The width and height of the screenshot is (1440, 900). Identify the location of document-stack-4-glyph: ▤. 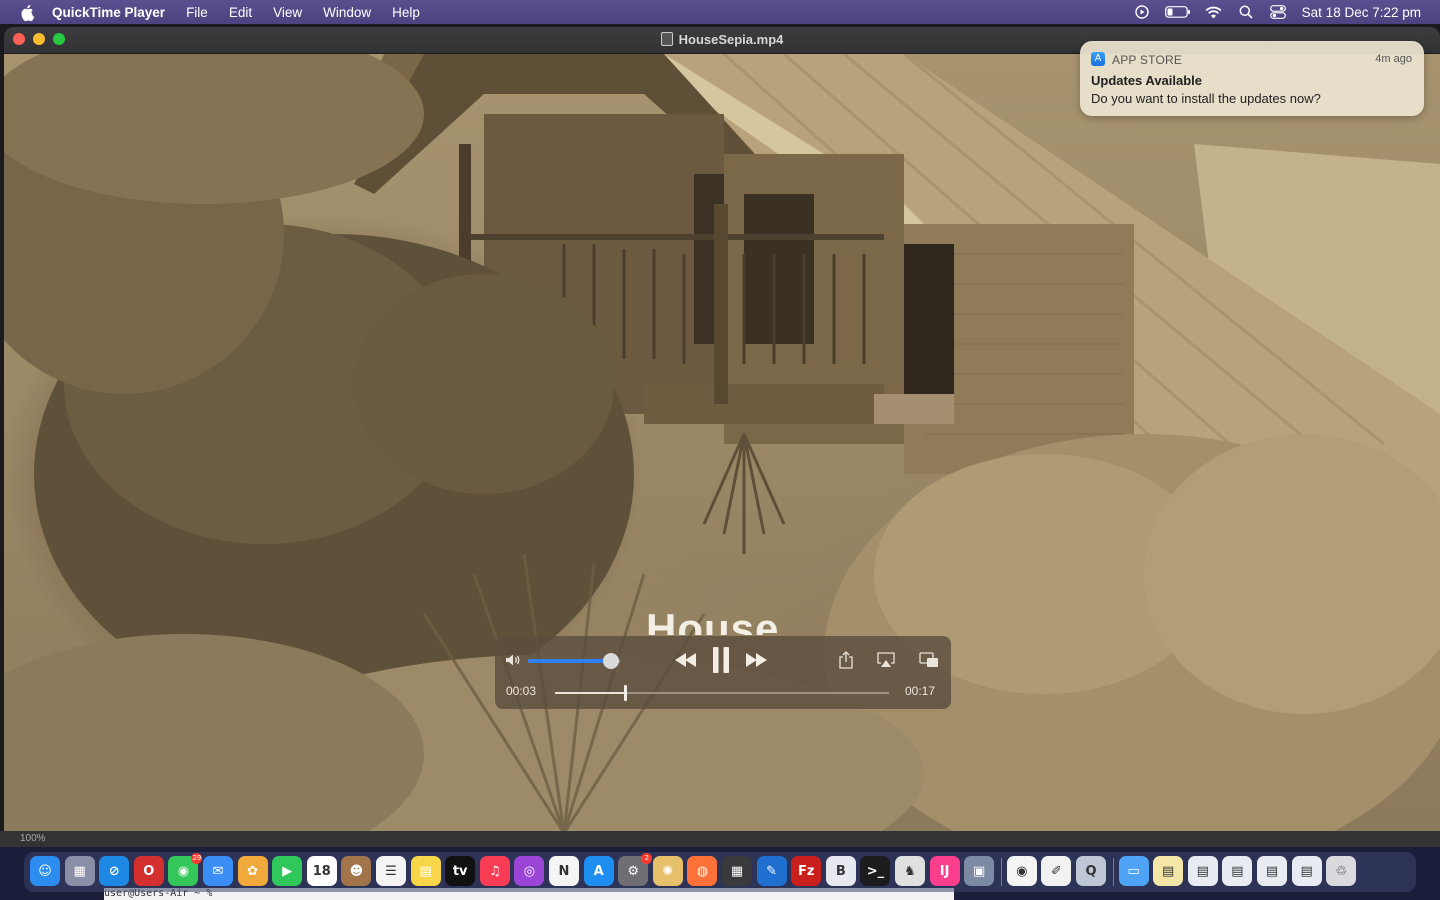
(1272, 871).